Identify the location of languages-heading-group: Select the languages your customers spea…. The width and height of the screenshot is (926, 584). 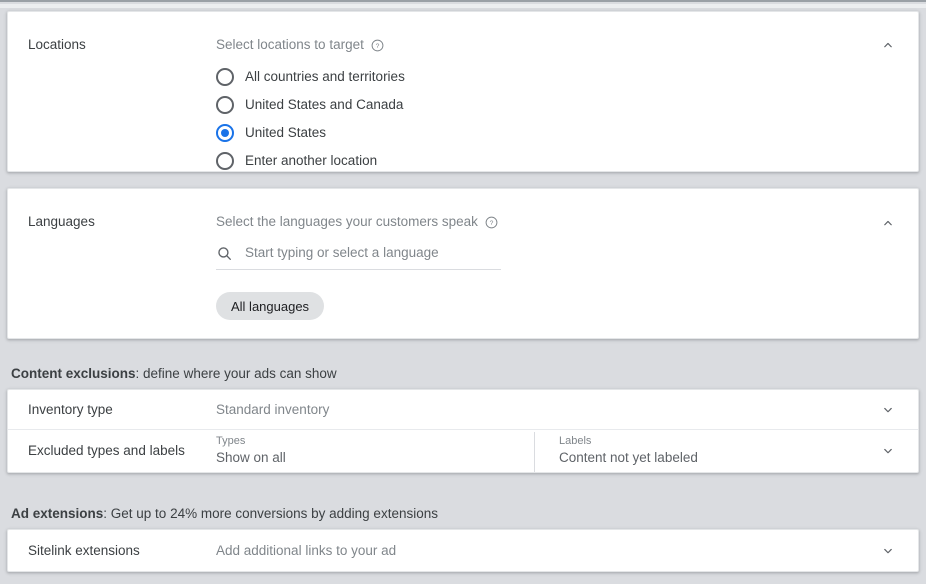
(567, 222).